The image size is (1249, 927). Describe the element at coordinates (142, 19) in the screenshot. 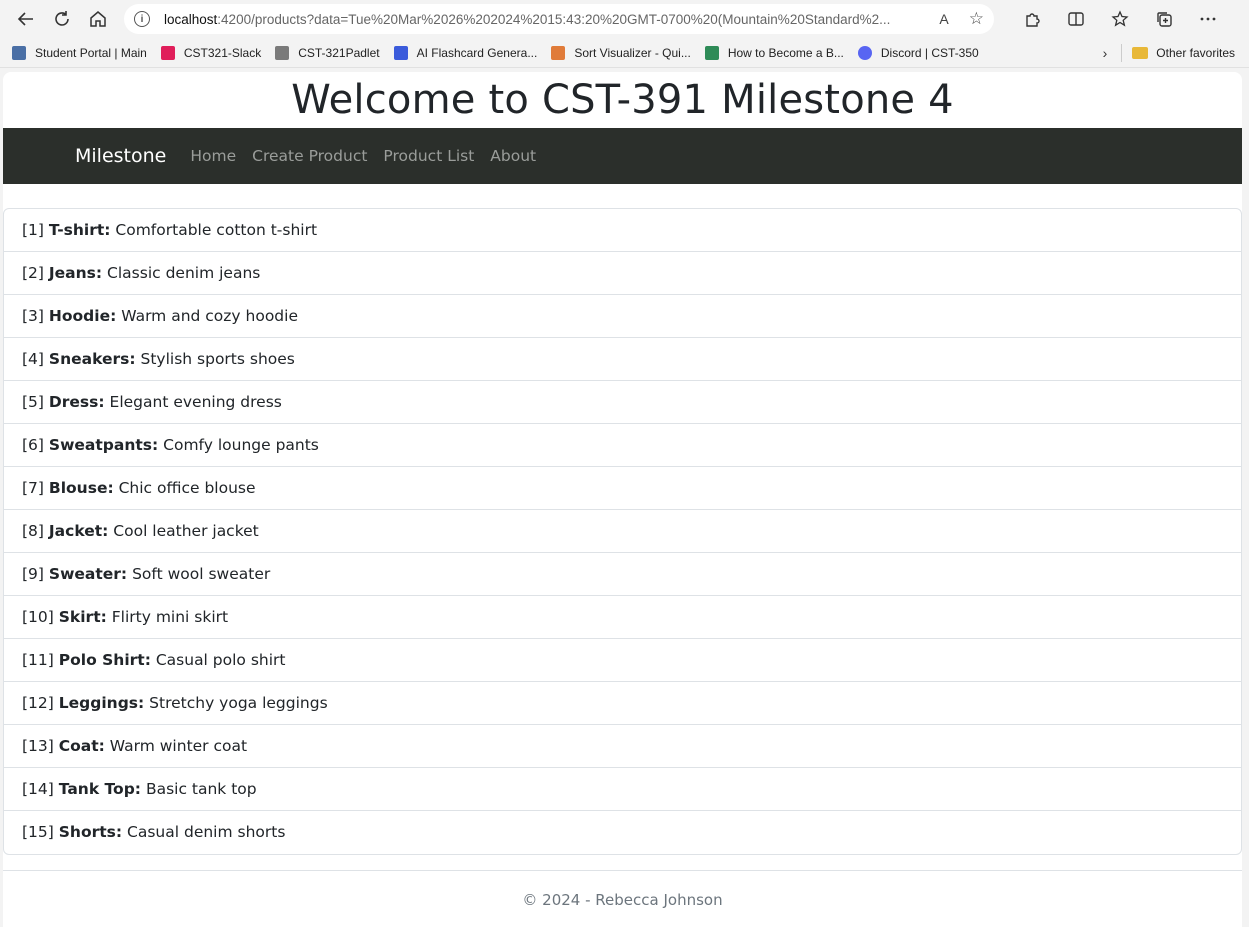

I see `site-info-icon: i` at that location.